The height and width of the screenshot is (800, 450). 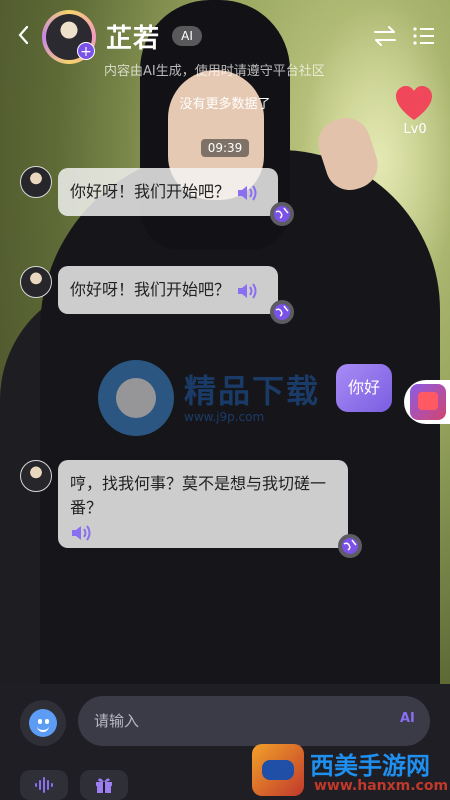 What do you see at coordinates (43, 723) in the screenshot?
I see `emoji-icon` at bounding box center [43, 723].